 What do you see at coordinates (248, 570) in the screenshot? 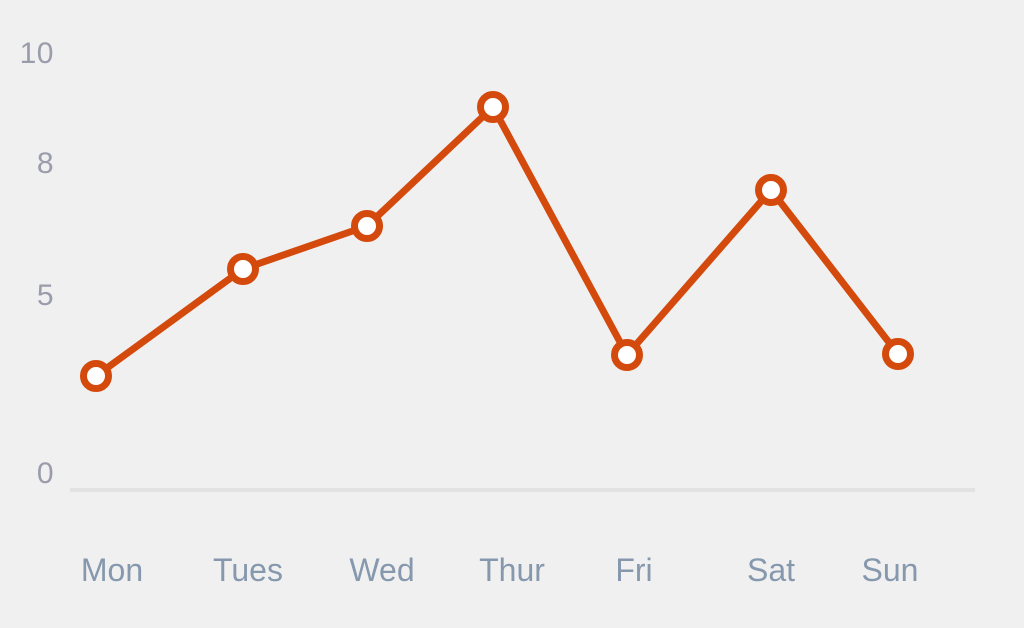
I see `x-axis-tick-label: Tues` at bounding box center [248, 570].